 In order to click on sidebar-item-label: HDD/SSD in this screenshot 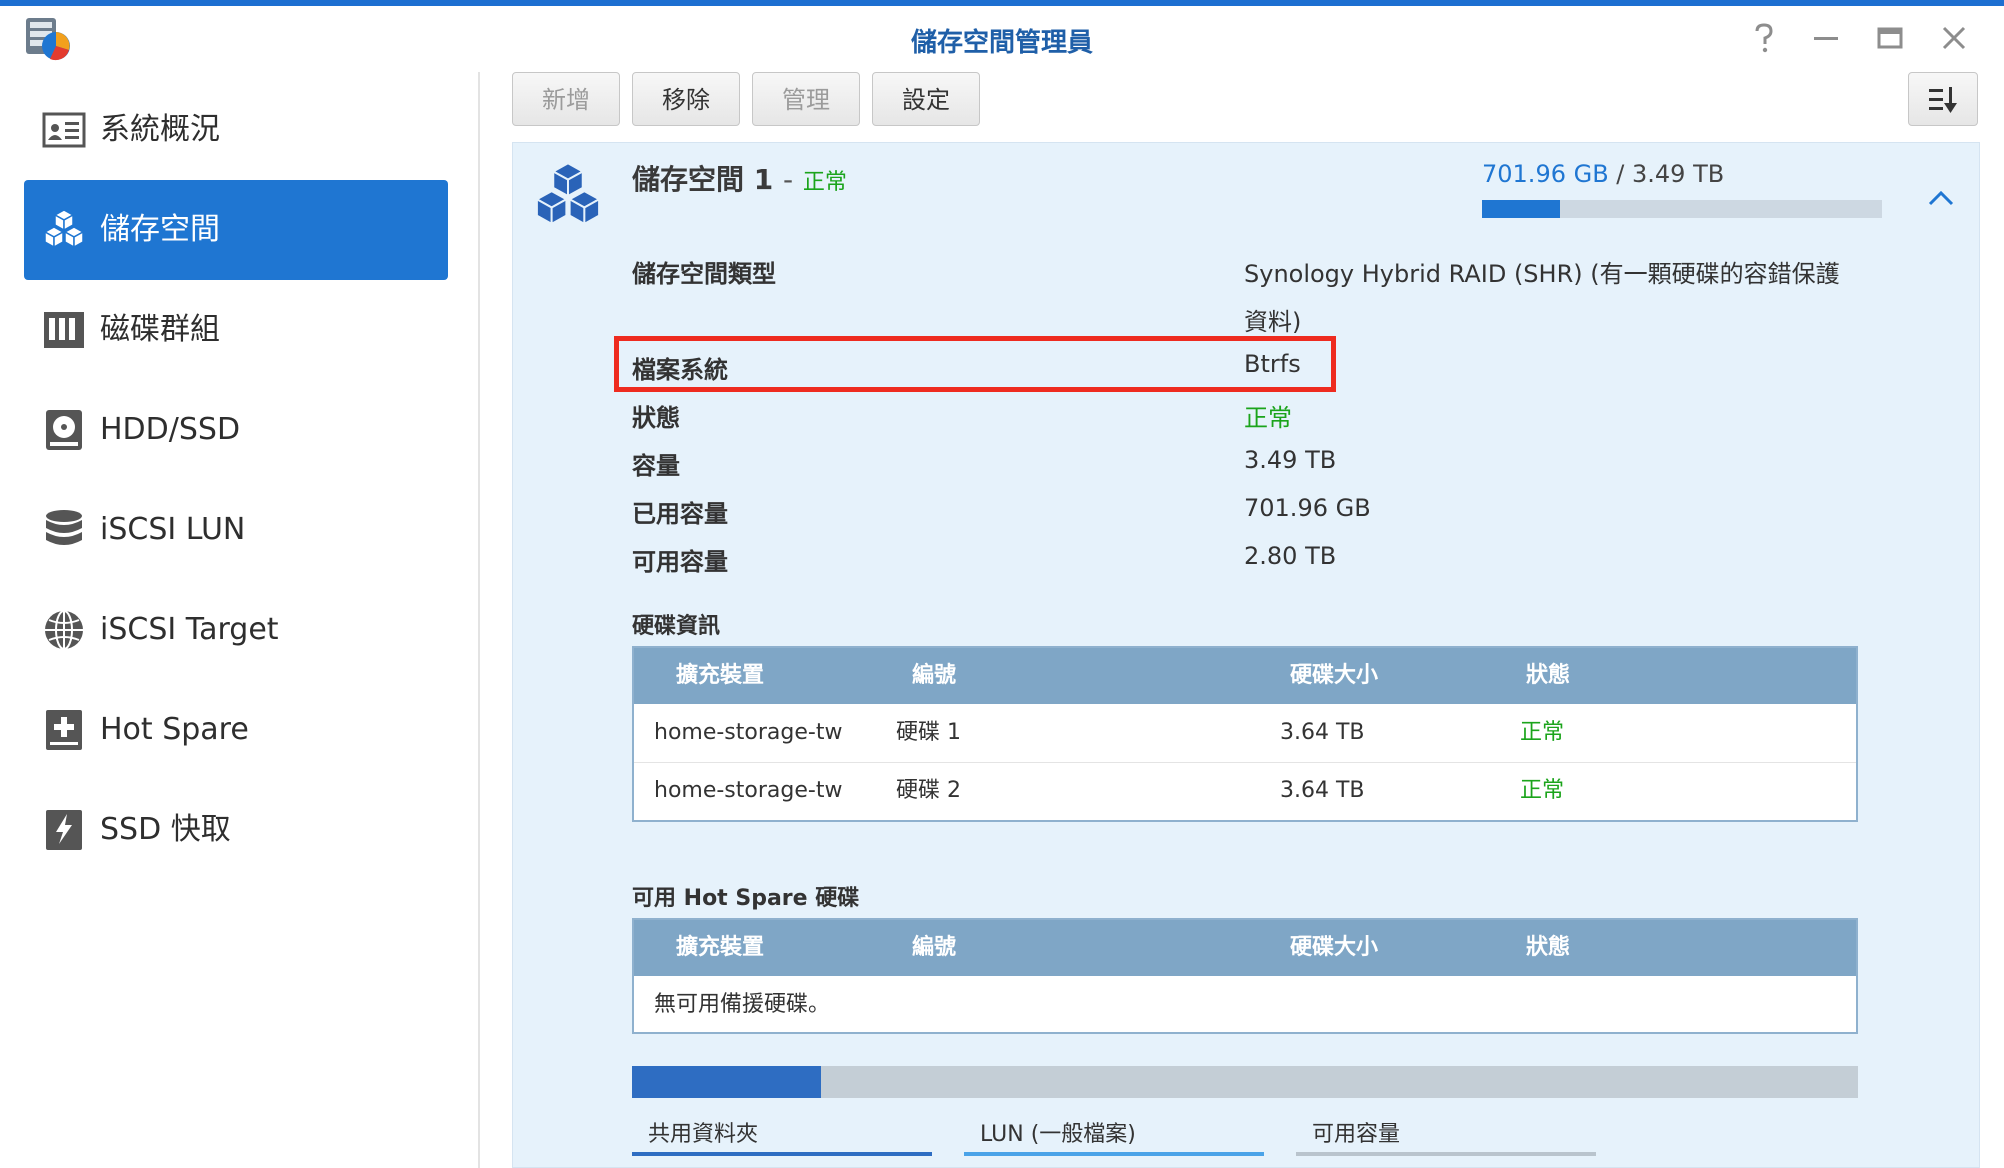, I will do `click(170, 429)`.